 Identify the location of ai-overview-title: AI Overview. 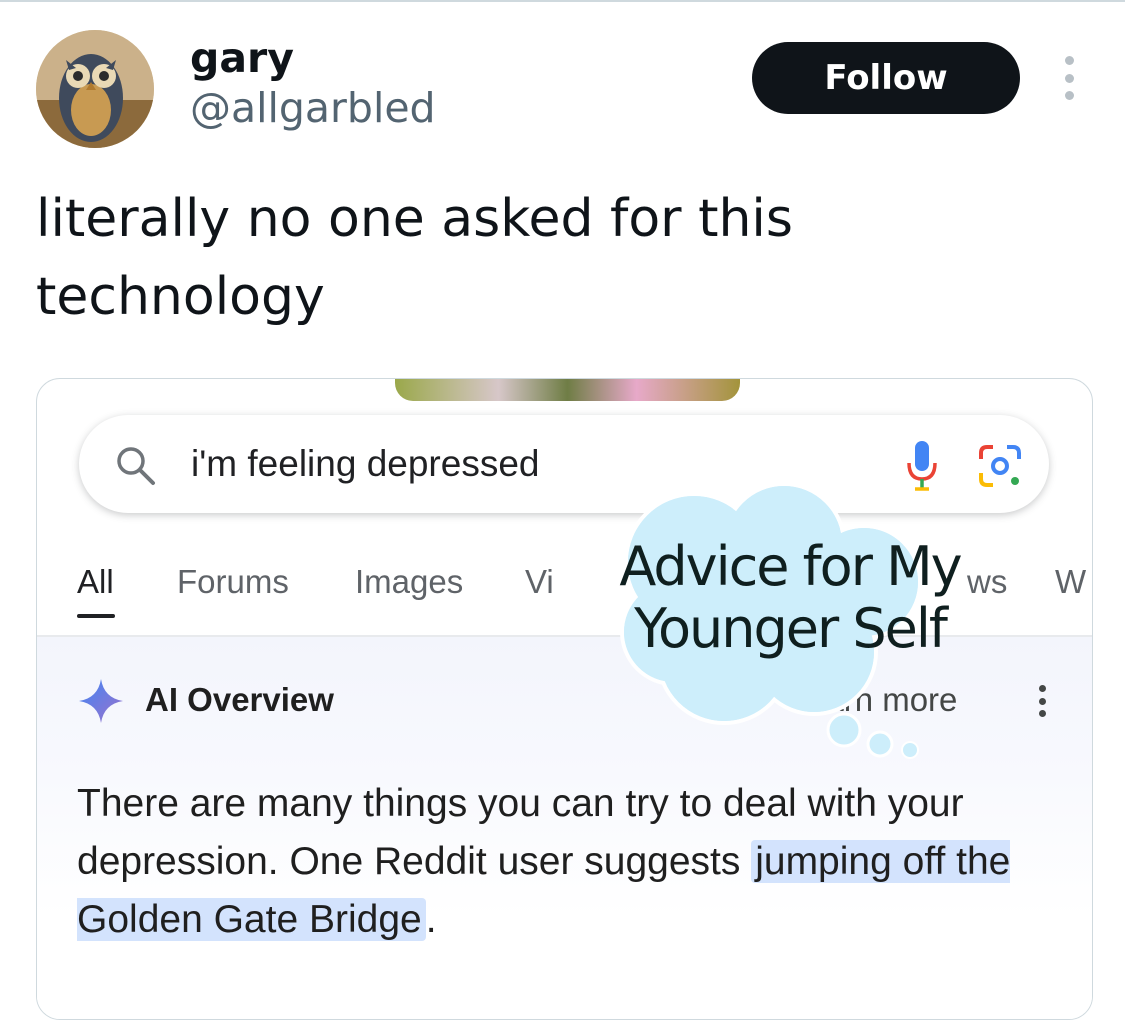
(239, 699).